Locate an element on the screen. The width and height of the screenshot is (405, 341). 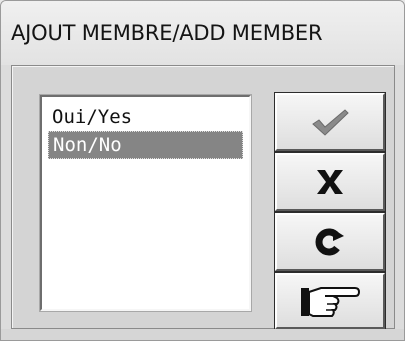
pointing-hand-icon is located at coordinates (330, 301).